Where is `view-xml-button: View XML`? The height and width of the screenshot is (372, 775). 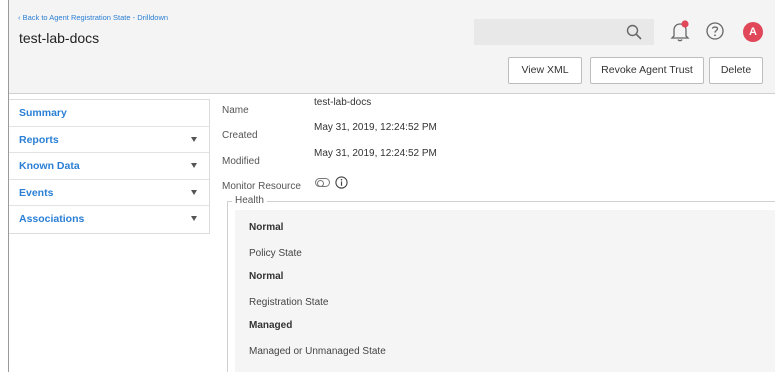
view-xml-button: View XML is located at coordinates (545, 70).